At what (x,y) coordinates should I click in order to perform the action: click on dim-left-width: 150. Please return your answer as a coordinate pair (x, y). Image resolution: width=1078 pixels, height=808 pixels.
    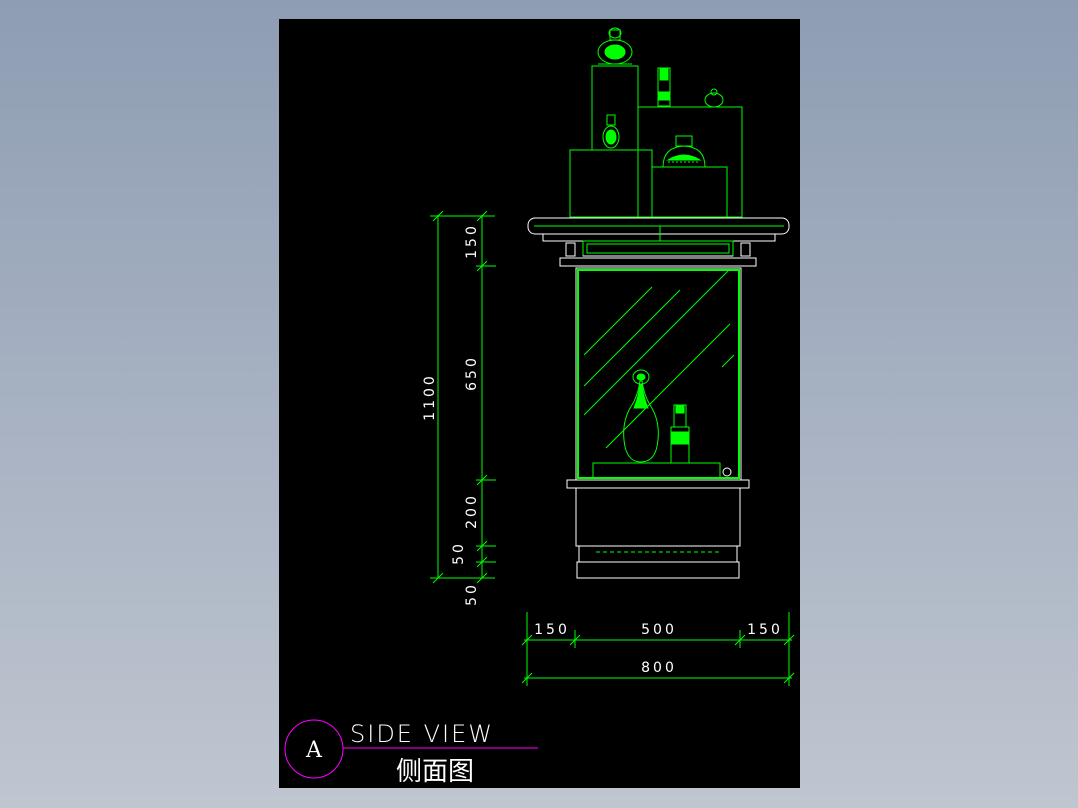
    Looking at the image, I should click on (552, 630).